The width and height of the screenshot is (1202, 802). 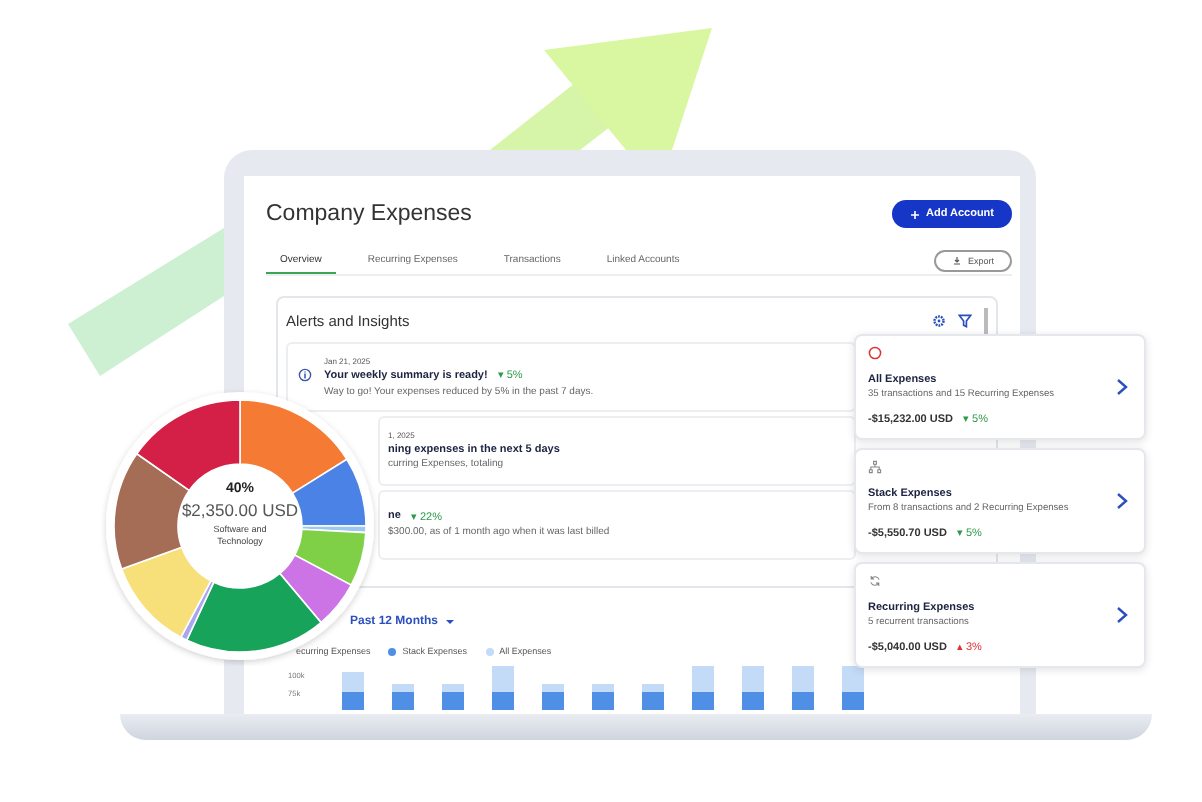 I want to click on filter-icon, so click(x=965, y=321).